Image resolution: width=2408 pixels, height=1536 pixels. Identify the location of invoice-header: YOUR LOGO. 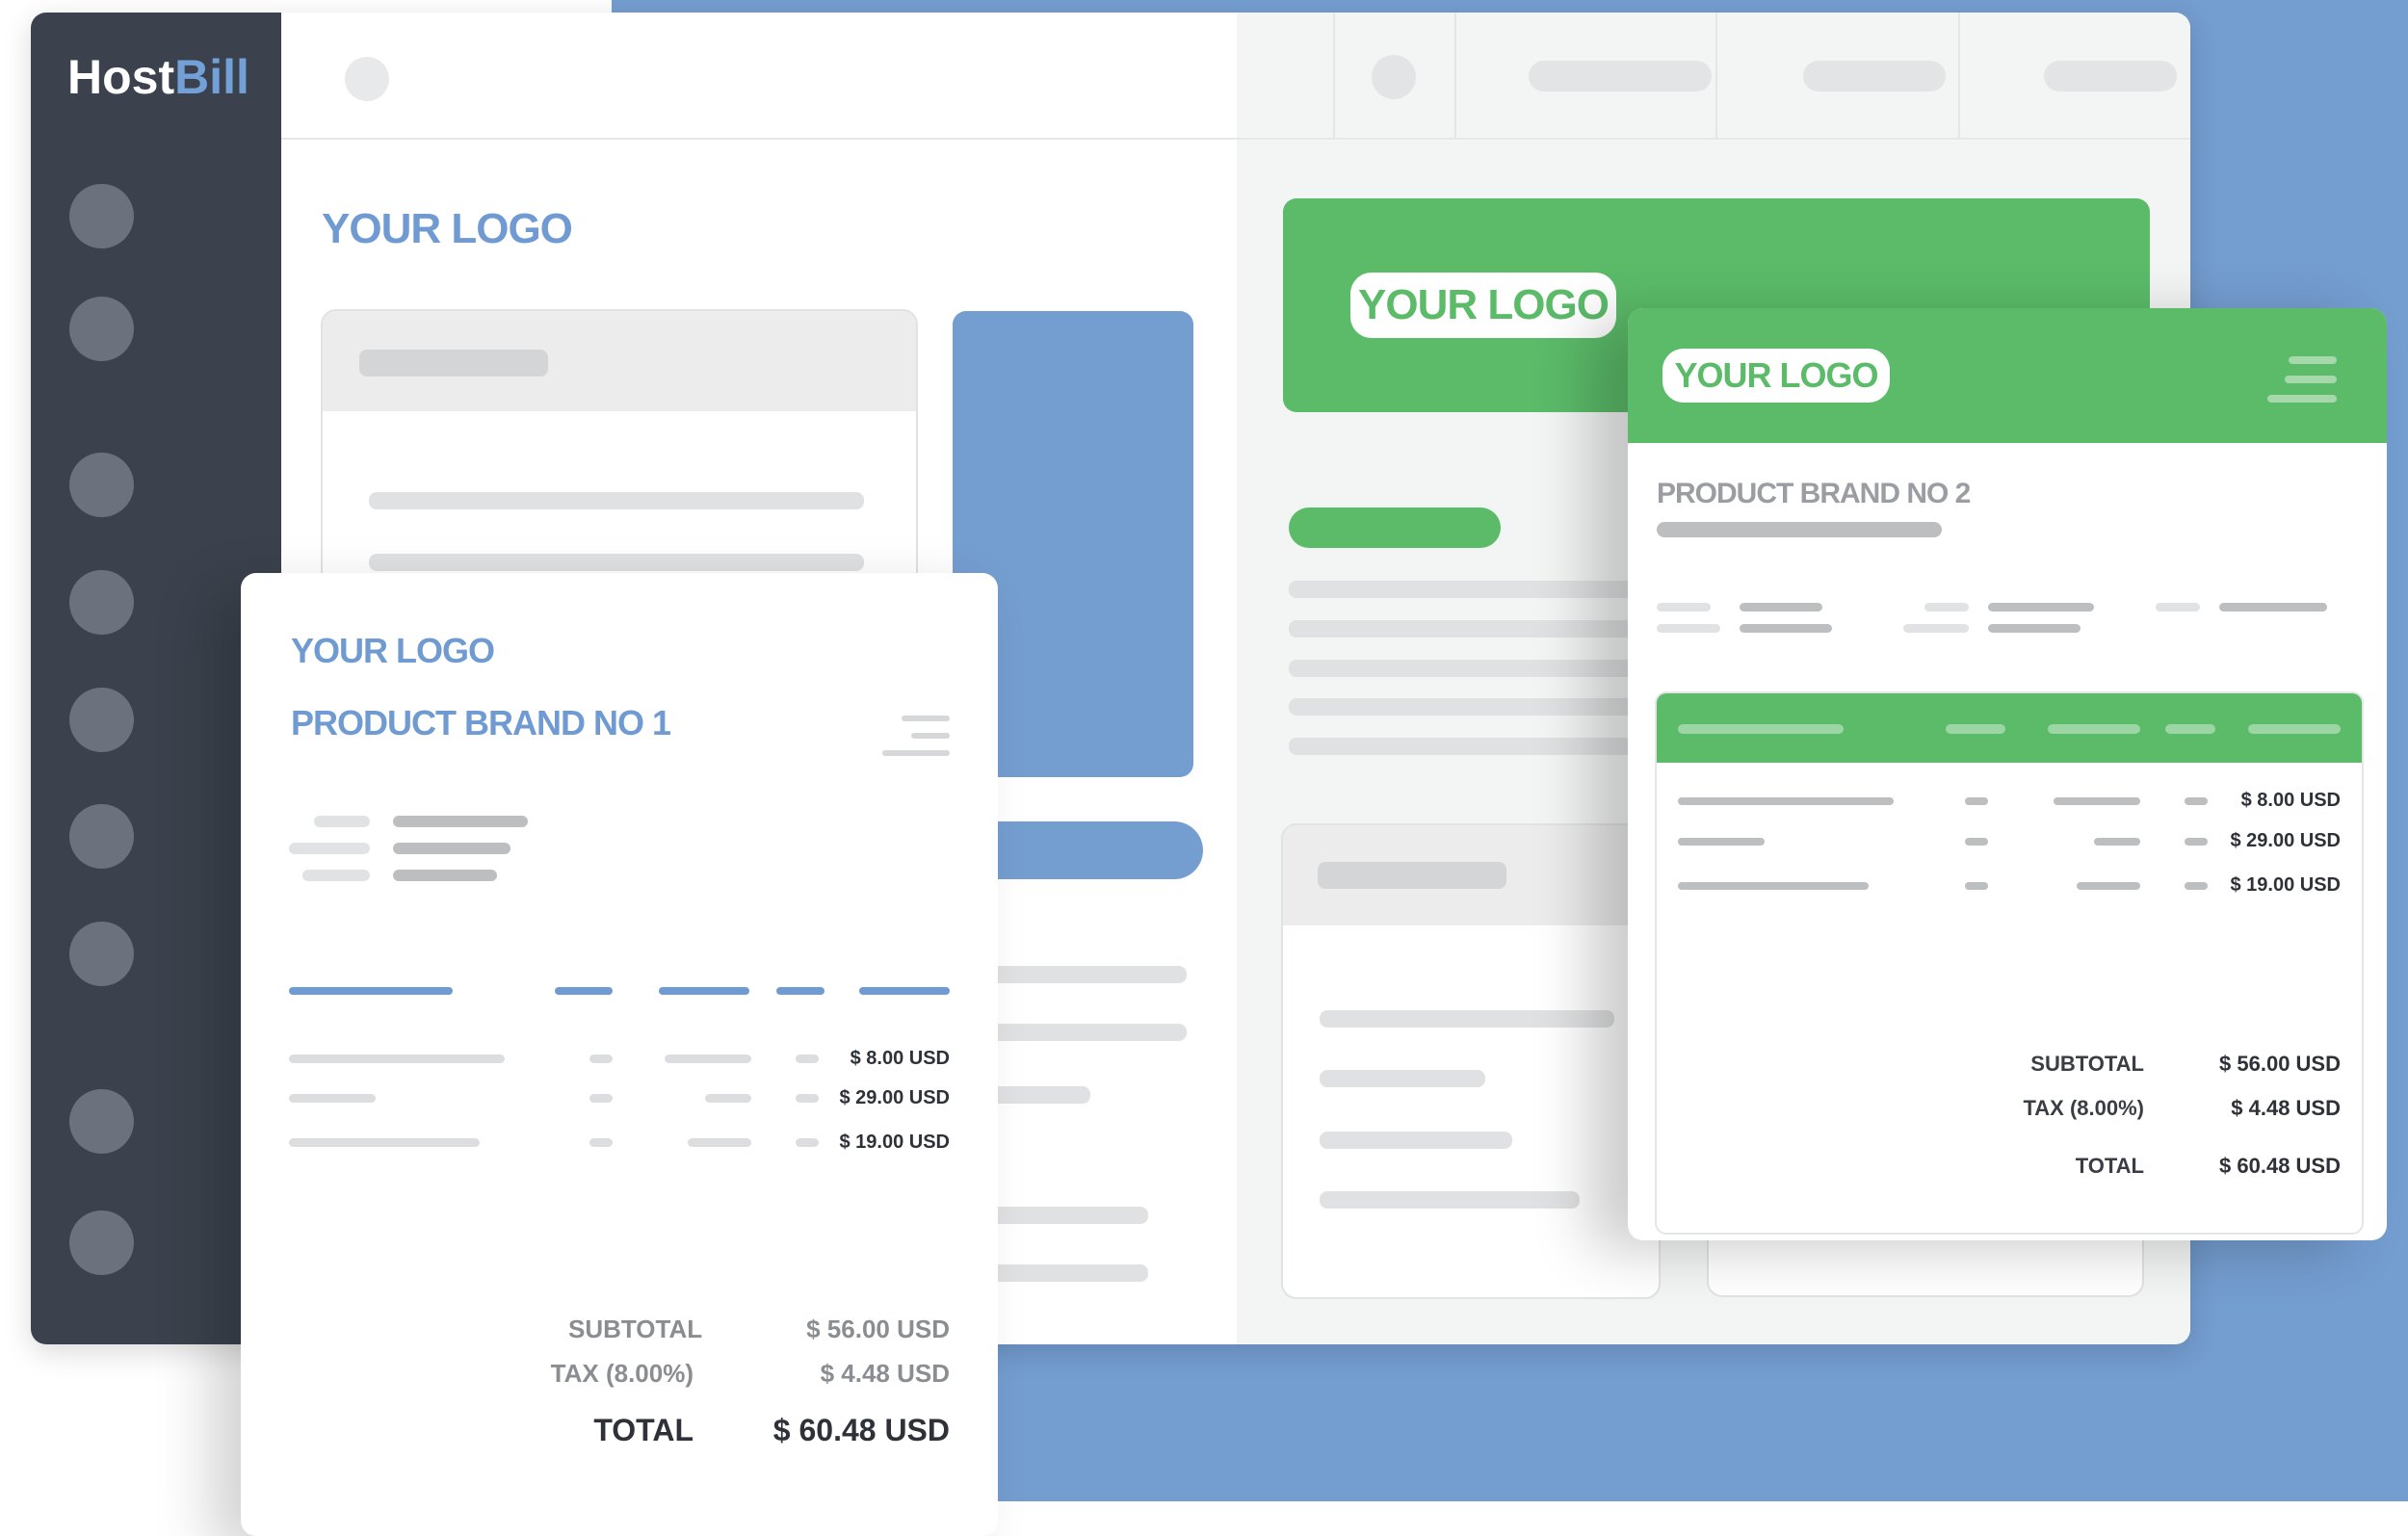
(2007, 375).